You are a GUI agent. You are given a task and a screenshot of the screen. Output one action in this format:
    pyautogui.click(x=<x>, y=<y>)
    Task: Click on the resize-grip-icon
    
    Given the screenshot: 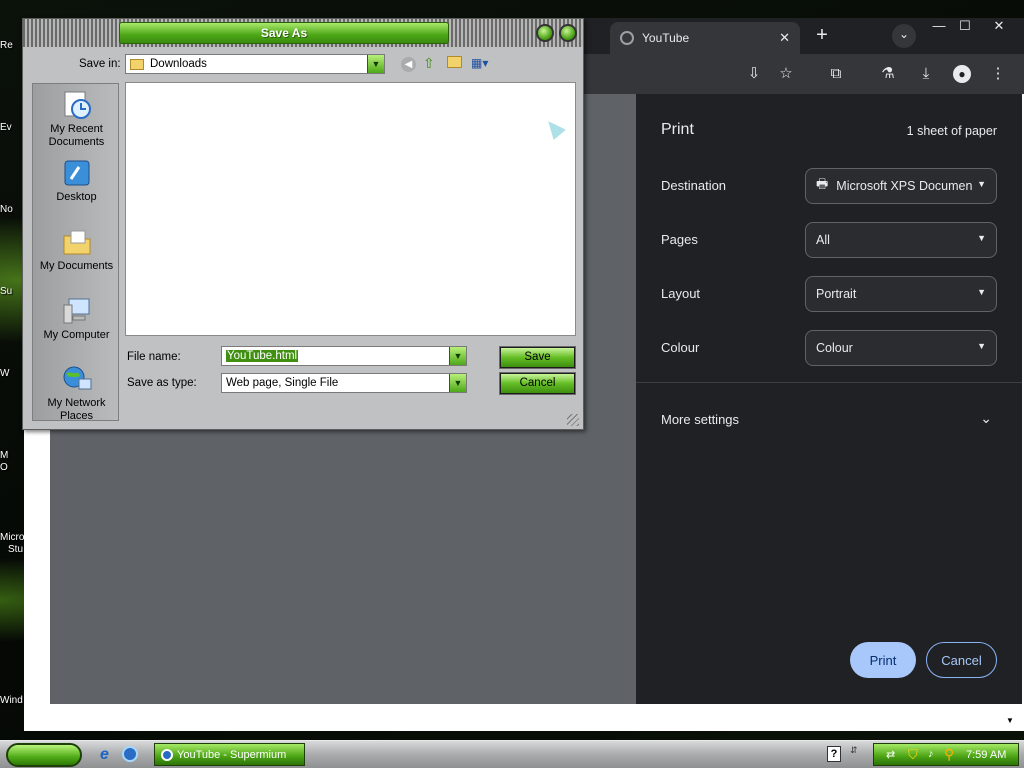 What is the action you would take?
    pyautogui.click(x=573, y=420)
    